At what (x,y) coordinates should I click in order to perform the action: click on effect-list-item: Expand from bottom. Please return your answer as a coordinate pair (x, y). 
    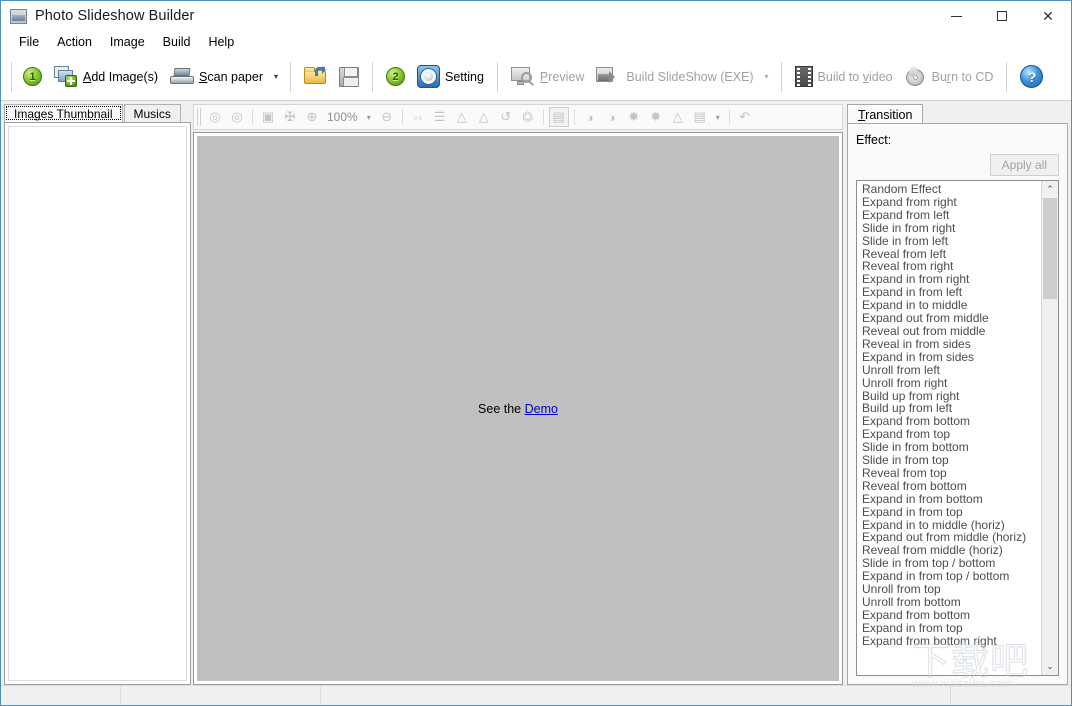
    Looking at the image, I should click on (950, 615).